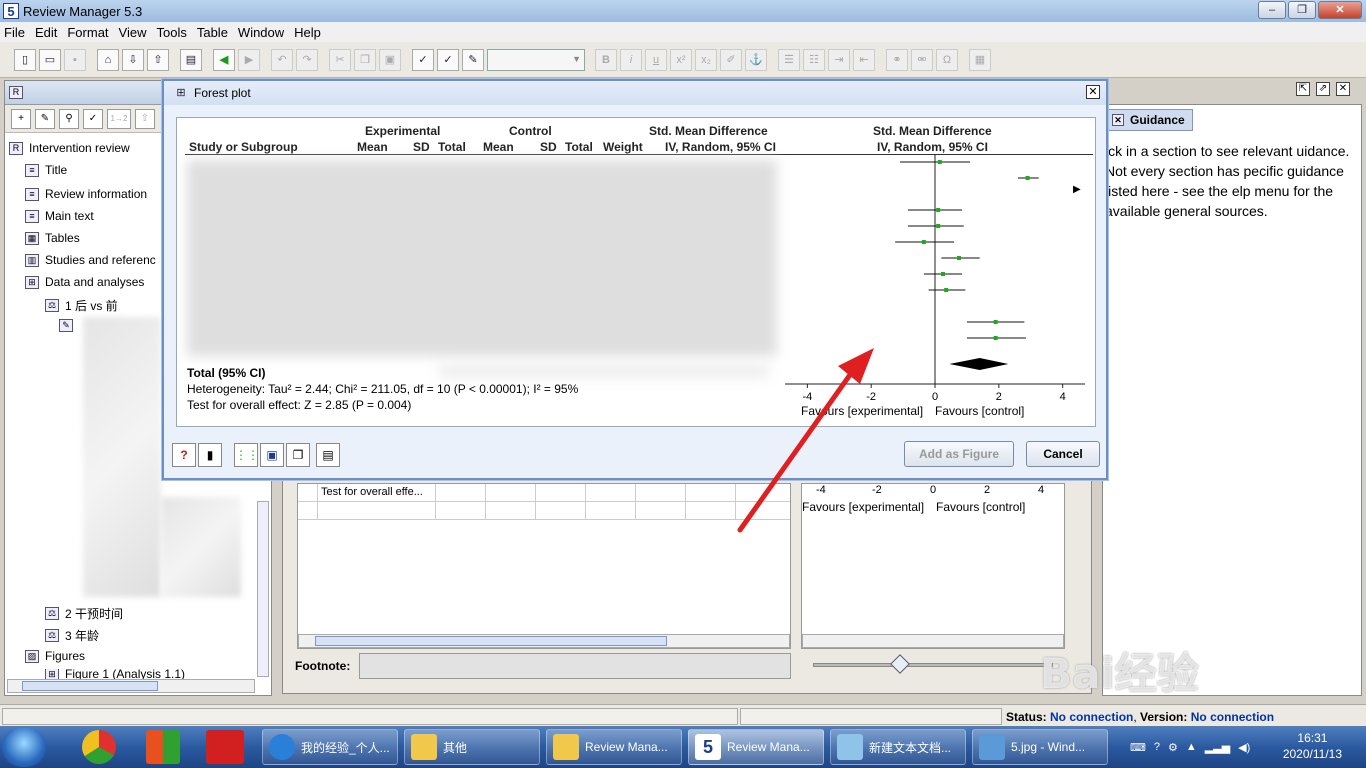 The image size is (1366, 768). I want to click on clock: 16:31 2020/11/13, so click(1312, 746).